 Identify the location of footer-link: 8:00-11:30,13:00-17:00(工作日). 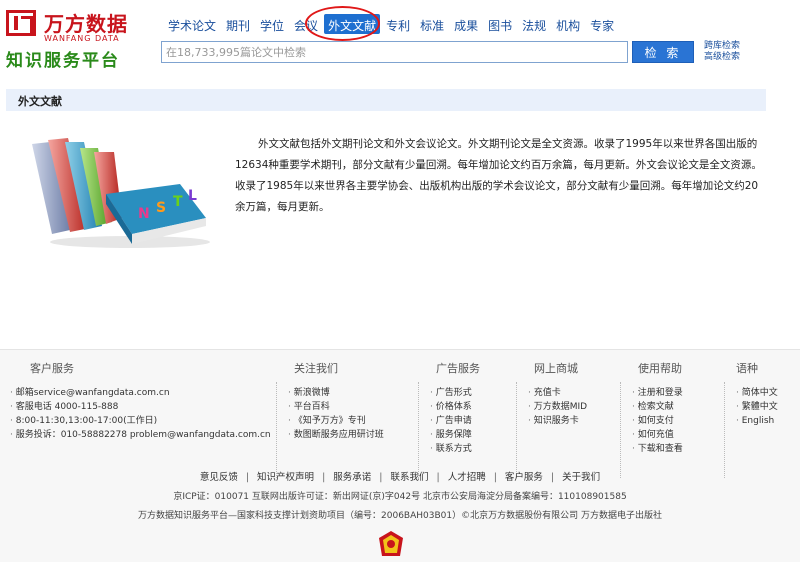
(135, 421).